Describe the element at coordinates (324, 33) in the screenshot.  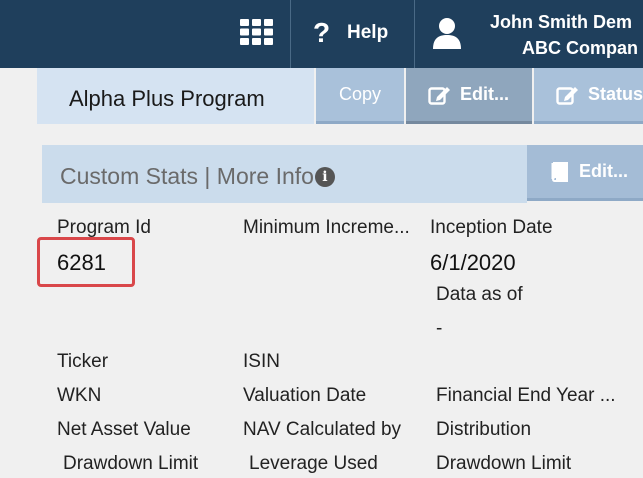
I see `question-mark-icon: ?` at that location.